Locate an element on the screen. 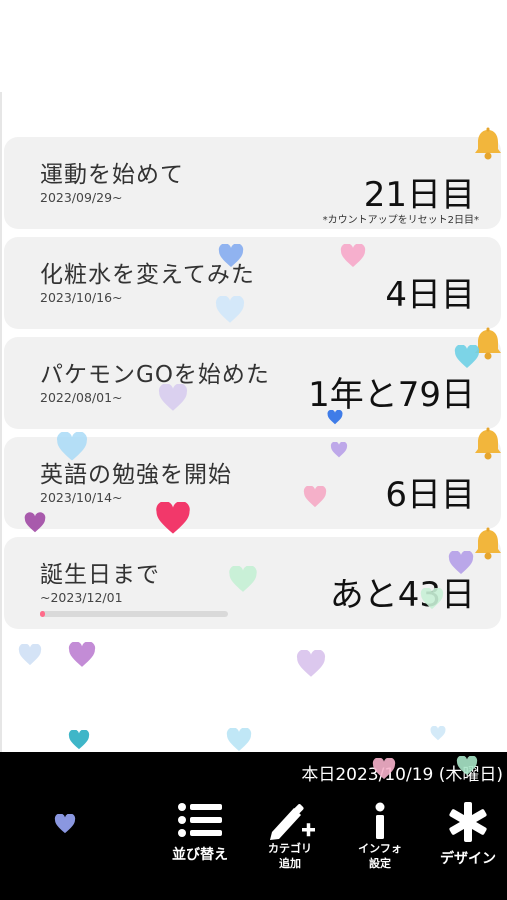 This screenshot has height=900, width=507. list-icon is located at coordinates (200, 820).